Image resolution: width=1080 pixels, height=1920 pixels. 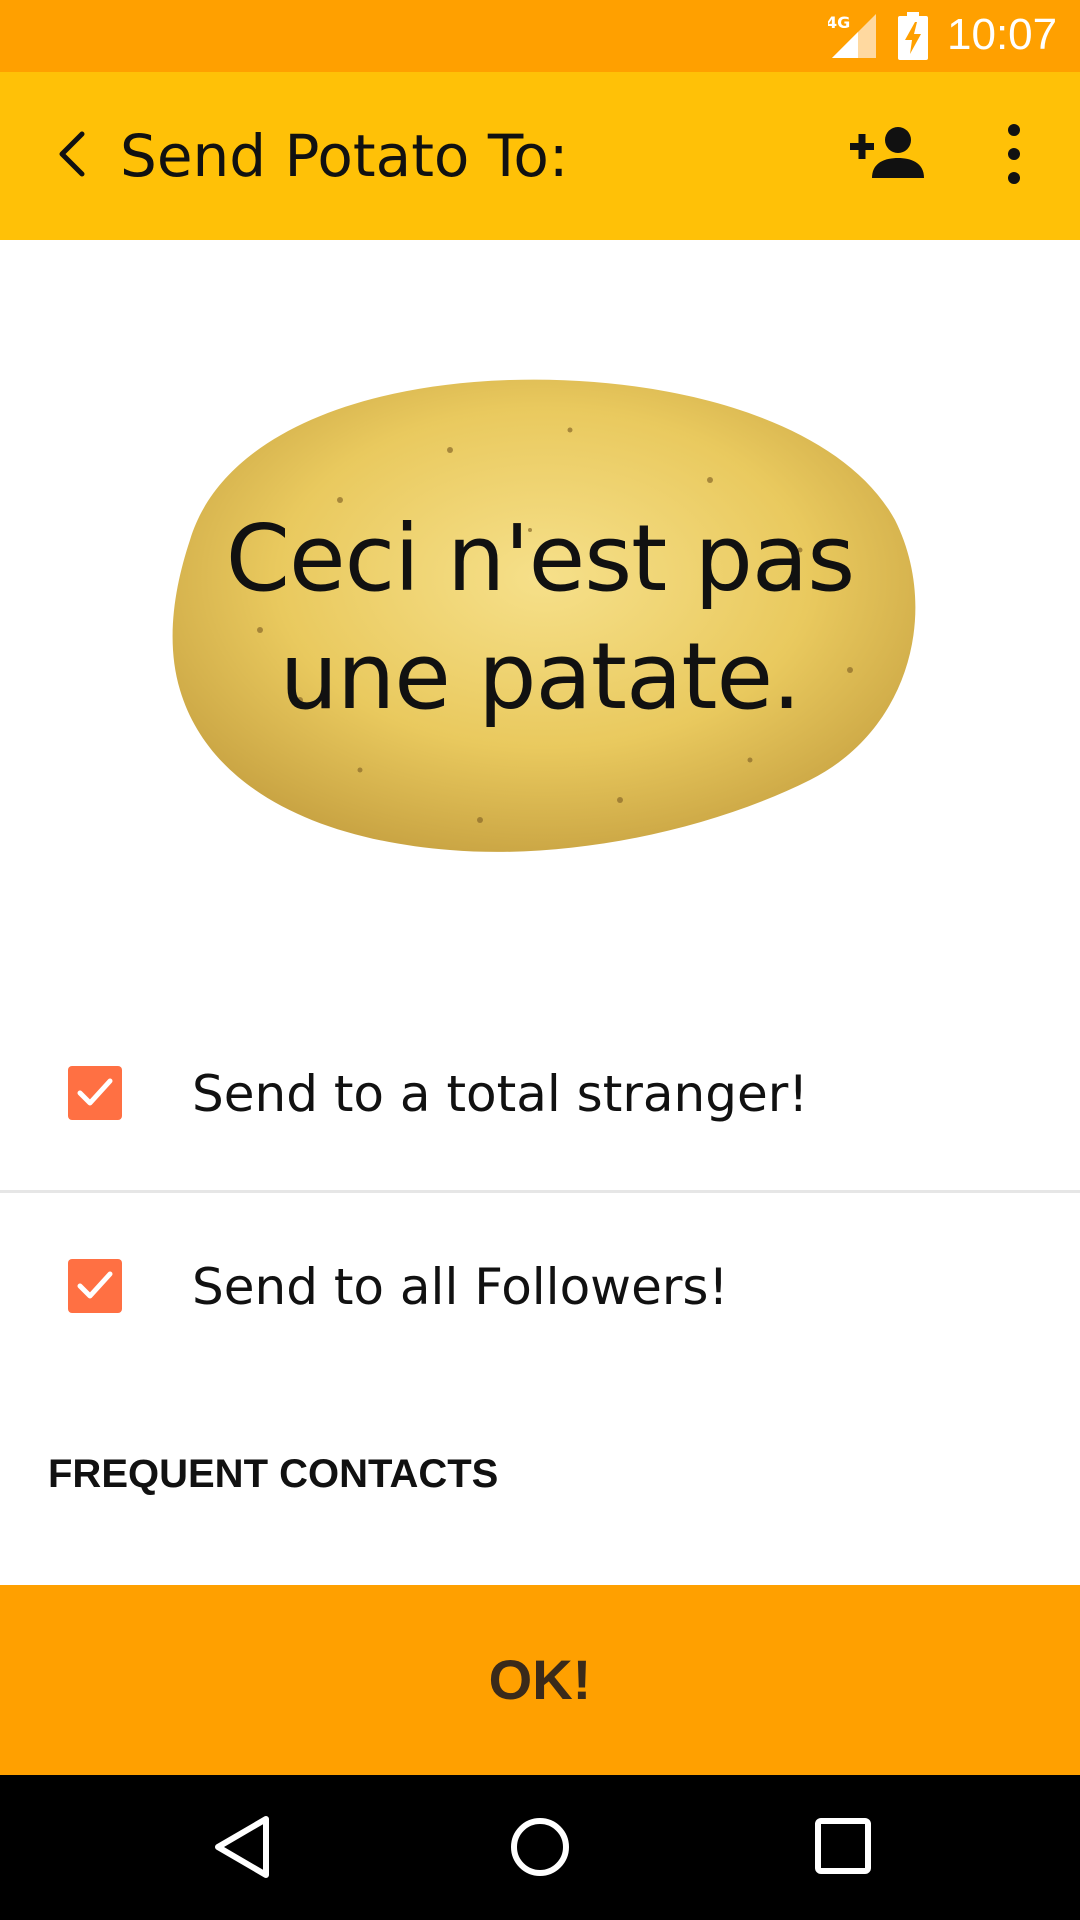 I want to click on nav-home-button, so click(x=540, y=1847).